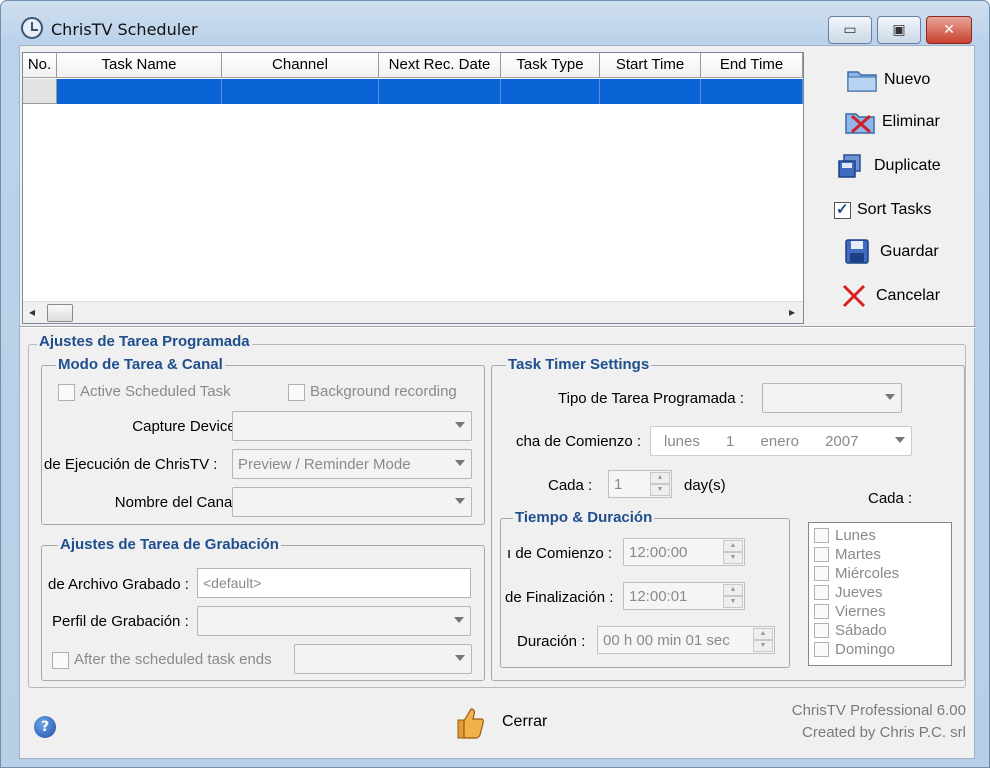 The image size is (990, 768). What do you see at coordinates (658, 552) in the screenshot?
I see `comienzo-value: 12:00:00` at bounding box center [658, 552].